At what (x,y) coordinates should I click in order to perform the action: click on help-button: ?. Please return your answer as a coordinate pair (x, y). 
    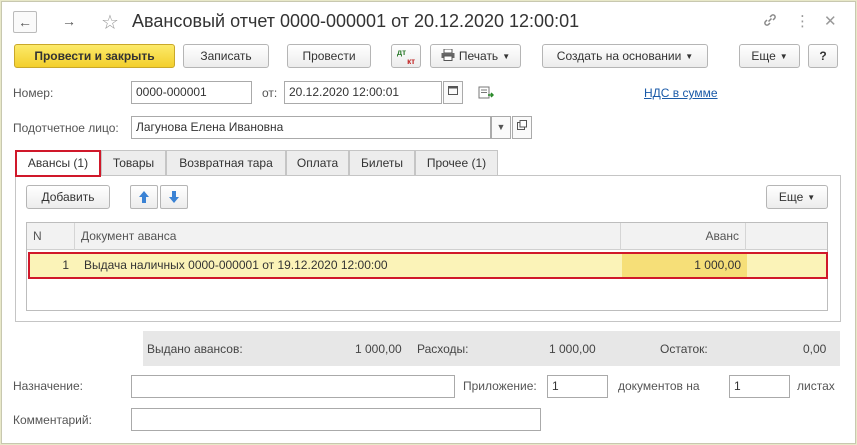
    Looking at the image, I should click on (823, 56).